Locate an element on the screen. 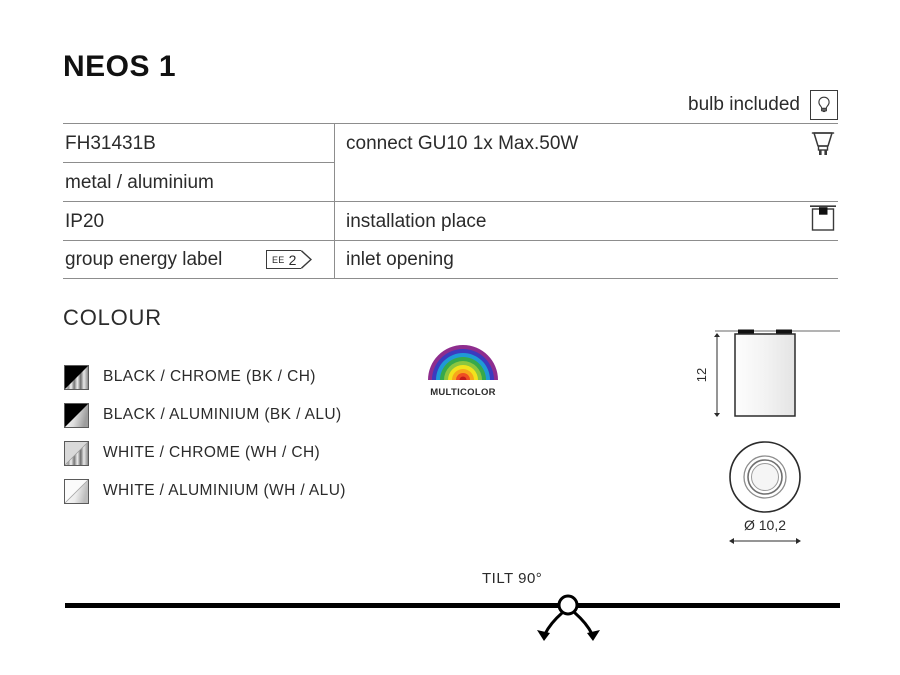 This screenshot has width=900, height=675. colour-label: BLACK / CHROME (BK / CH) is located at coordinates (209, 376).